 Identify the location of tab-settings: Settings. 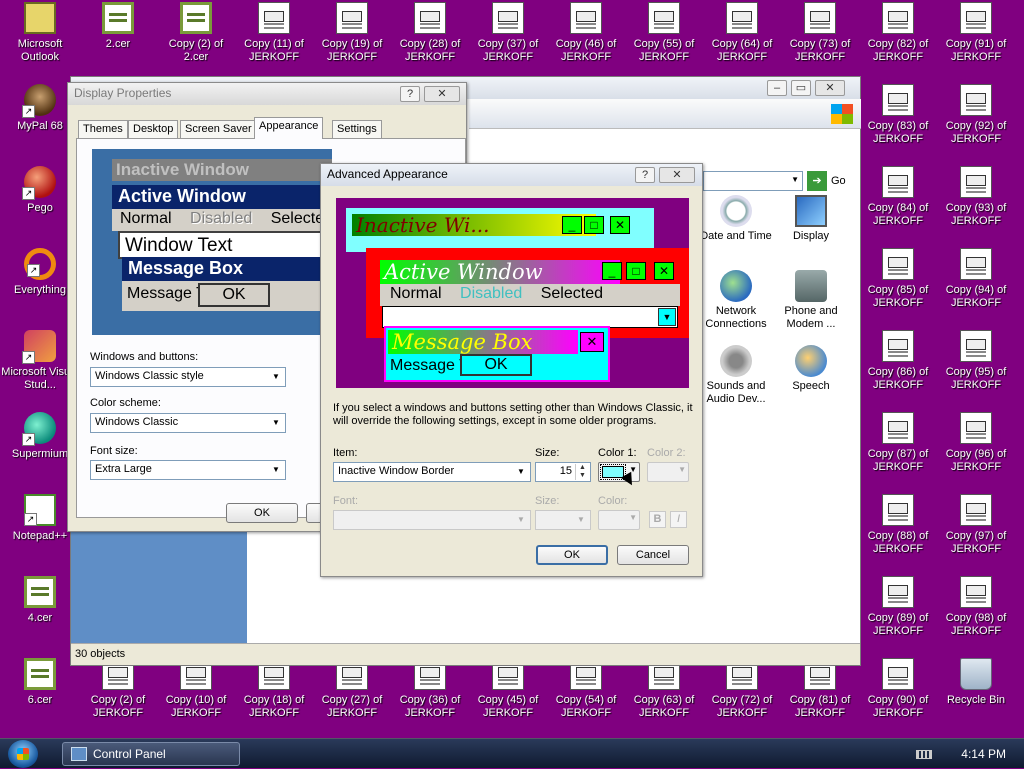
(357, 129).